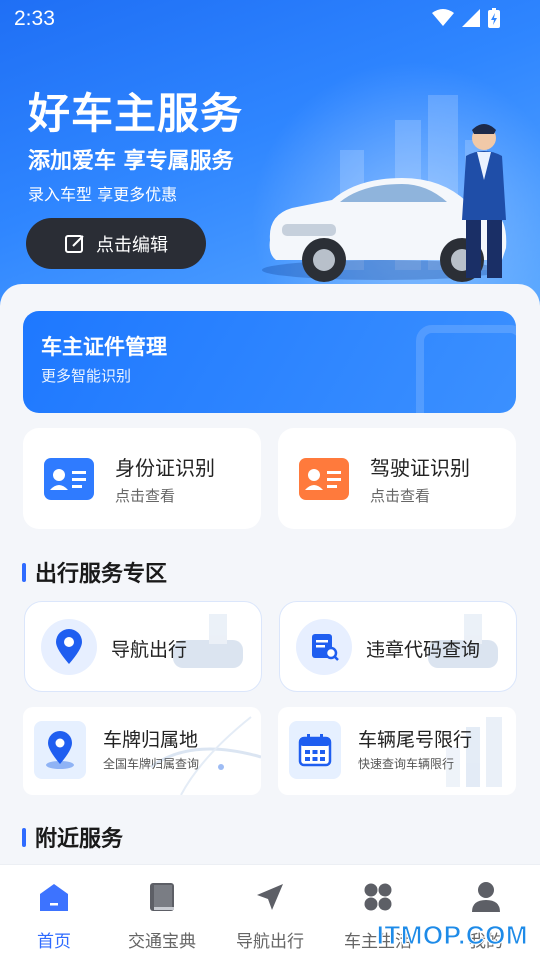 This screenshot has height=960, width=540. Describe the element at coordinates (165, 468) in the screenshot. I see `id-card-title: 身份证识别` at that location.